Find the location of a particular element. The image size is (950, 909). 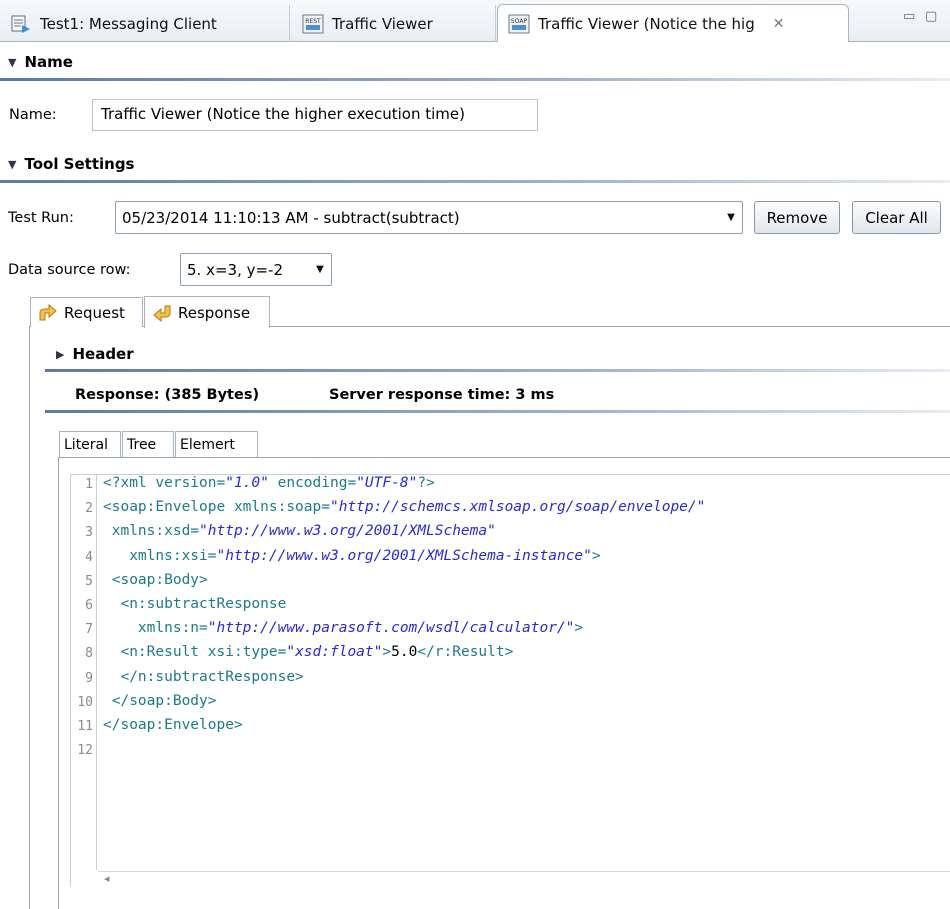

soap-client-icon: SOAP is located at coordinates (519, 24).